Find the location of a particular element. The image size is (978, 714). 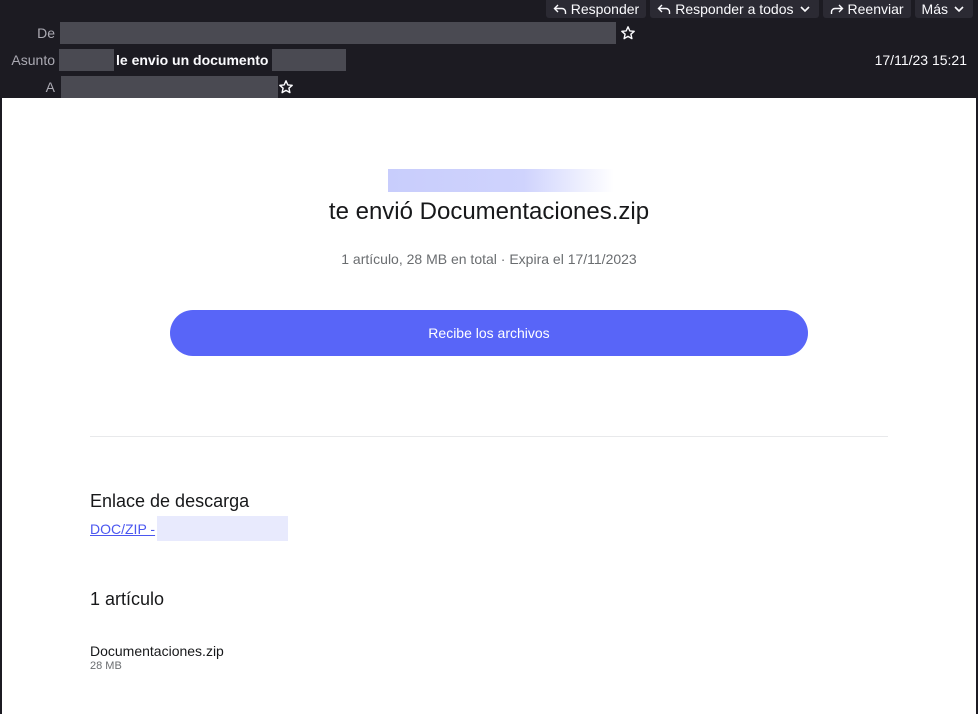

reply-all-button: Responder a todos is located at coordinates (734, 9).